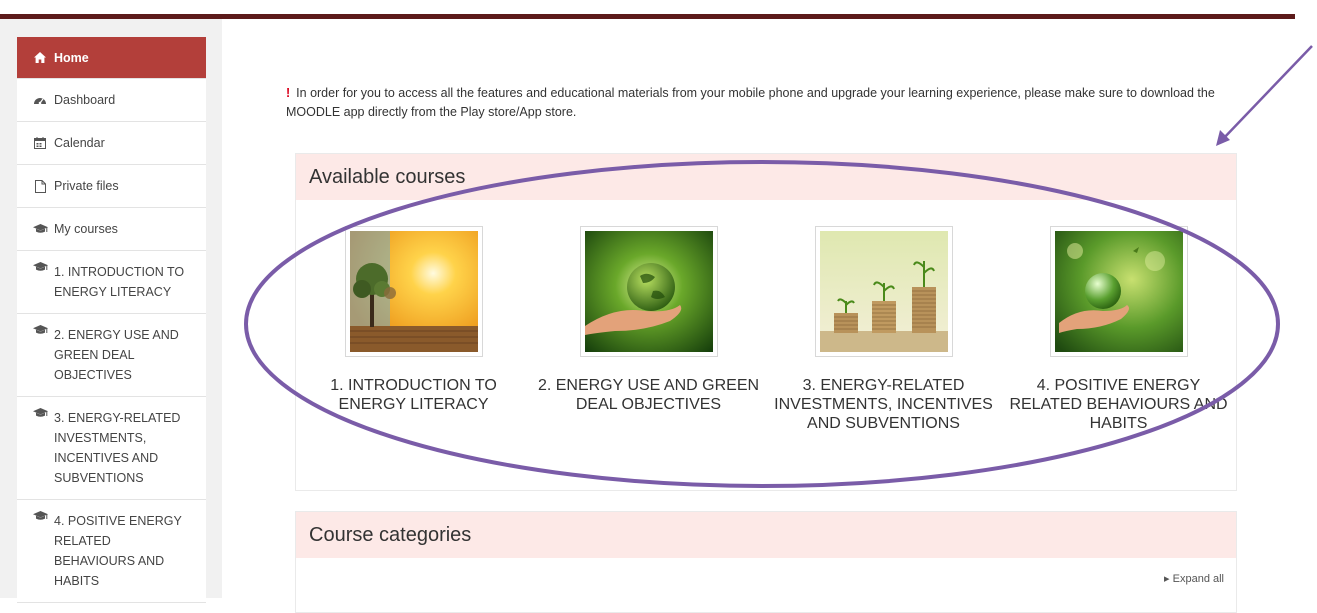 This screenshot has width=1317, height=613. I want to click on sidebar-item-course-1: 1. INTRODUCTION TO ENERGY LITERACY, so click(111, 282).